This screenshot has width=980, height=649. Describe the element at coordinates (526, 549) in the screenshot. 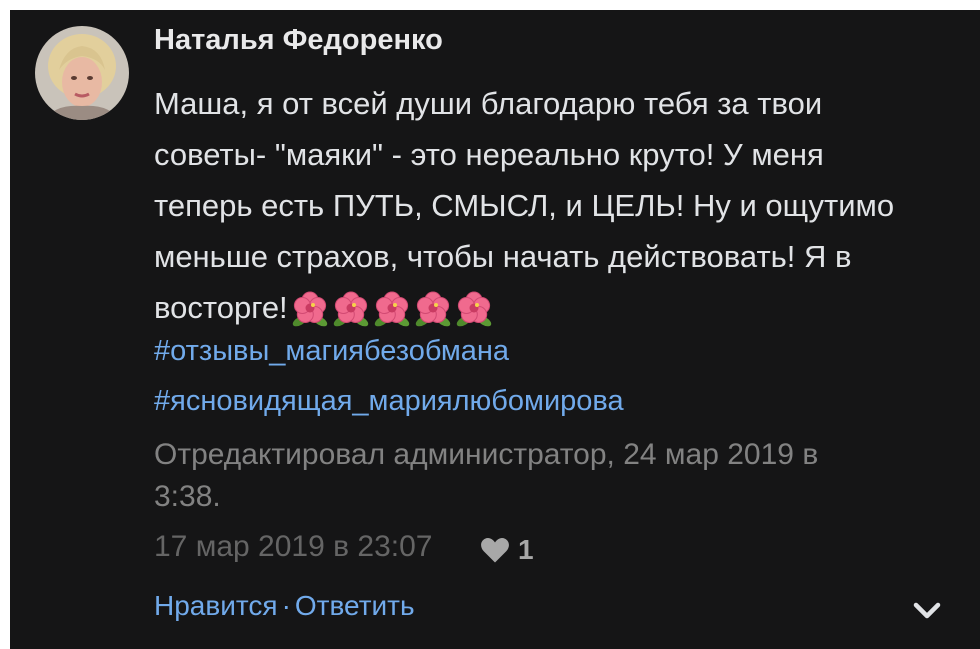

I see `like-count: 1` at that location.